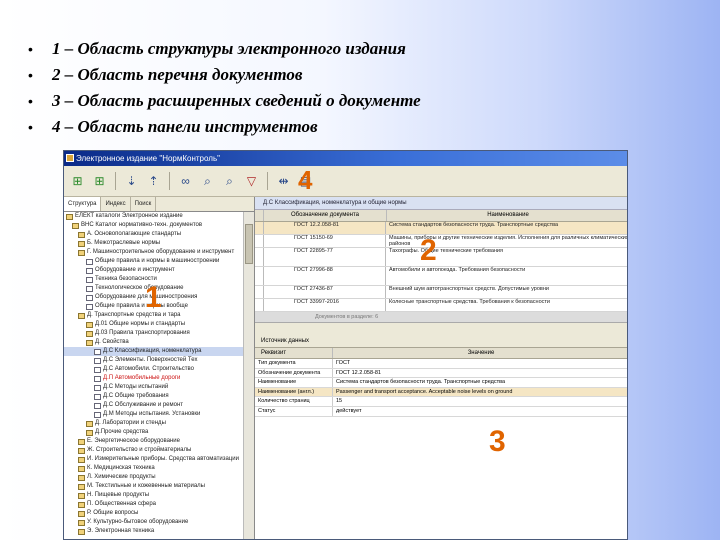 The image size is (720, 540). Describe the element at coordinates (154, 495) in the screenshot. I see `tree-item: Н. Пищевые продукты` at that location.